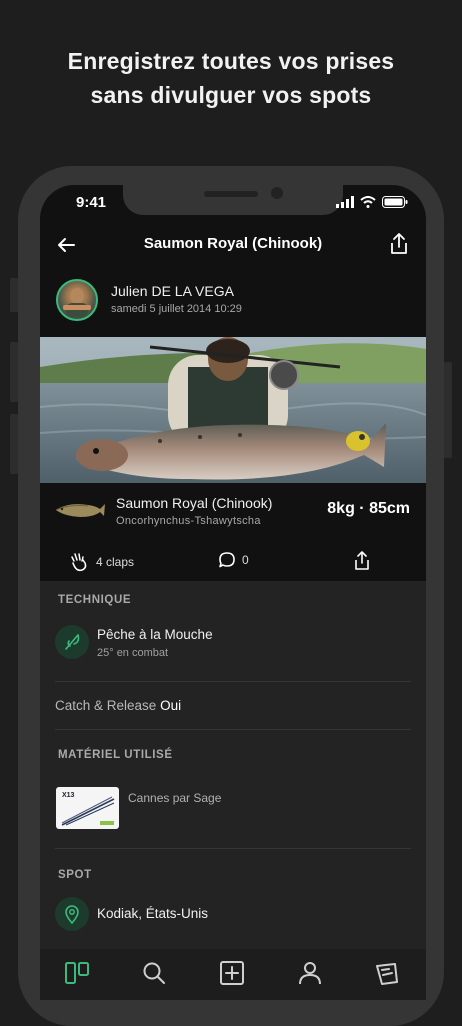 This screenshot has height=1026, width=462. What do you see at coordinates (231, 194) in the screenshot?
I see `phone-speaker` at bounding box center [231, 194].